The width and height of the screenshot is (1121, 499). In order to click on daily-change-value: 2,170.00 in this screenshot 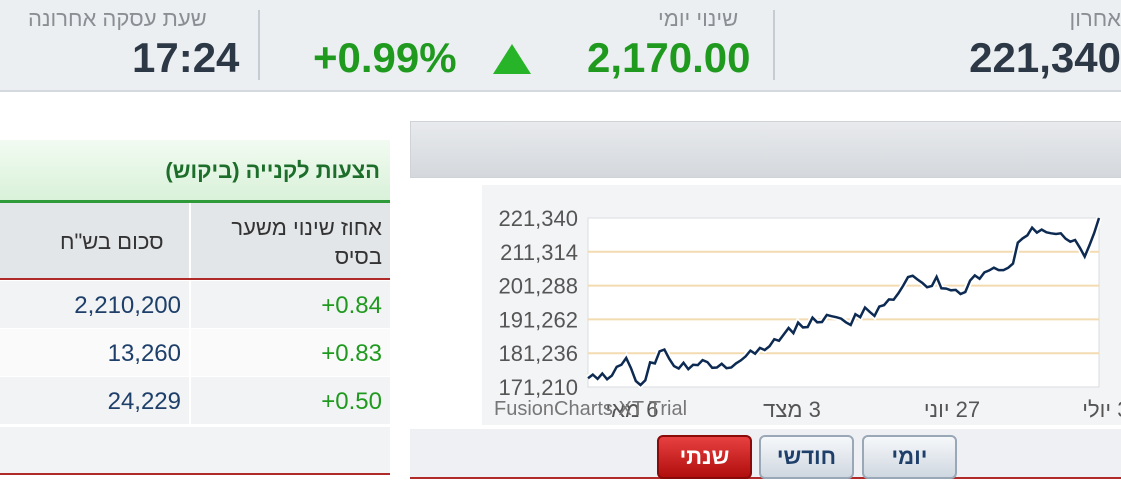, I will do `click(669, 57)`.